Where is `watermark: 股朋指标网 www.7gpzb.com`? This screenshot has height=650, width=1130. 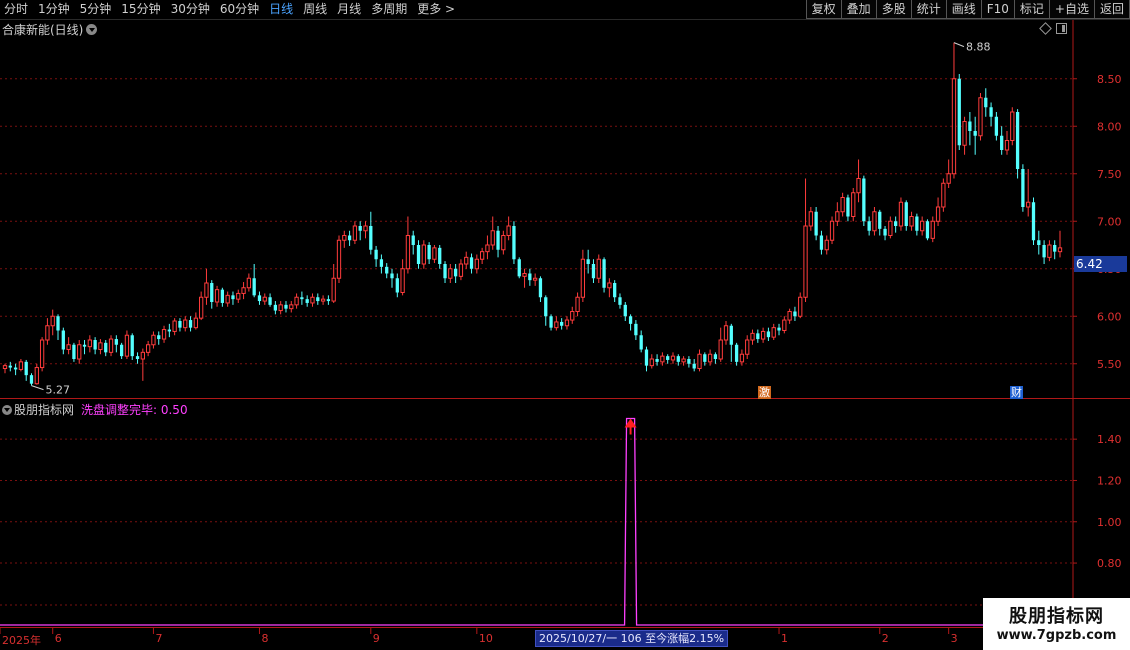 watermark: 股朋指标网 www.7gpzb.com is located at coordinates (1056, 624).